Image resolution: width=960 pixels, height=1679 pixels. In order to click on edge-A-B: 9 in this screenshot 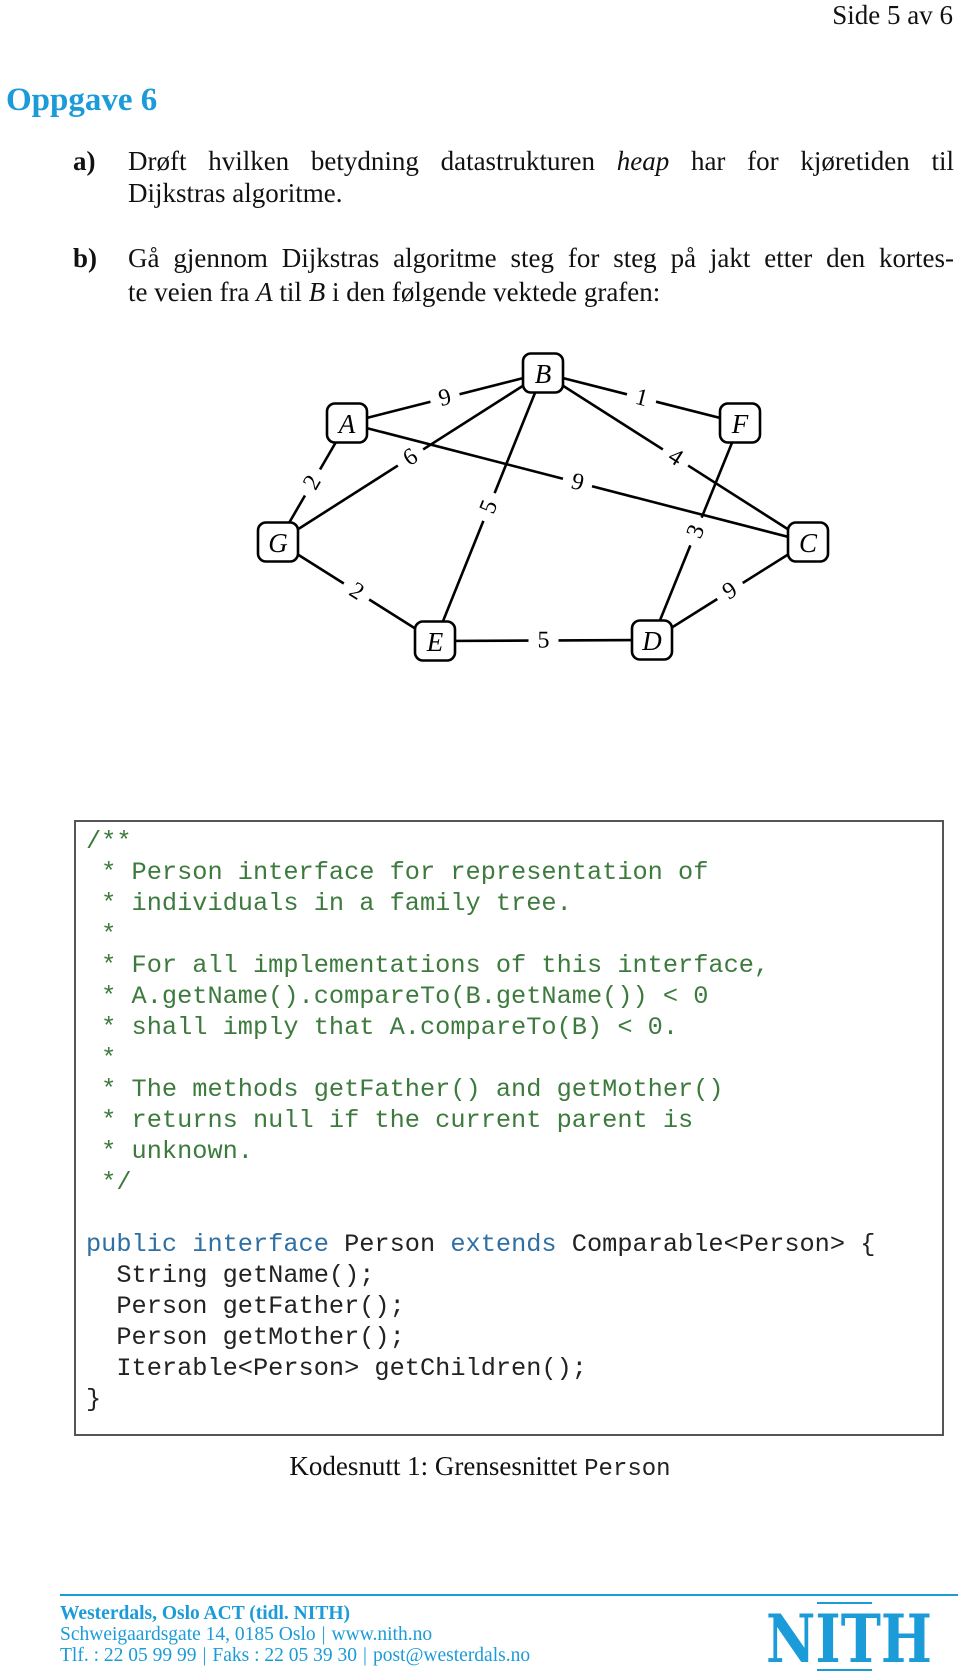, I will do `click(445, 398)`.